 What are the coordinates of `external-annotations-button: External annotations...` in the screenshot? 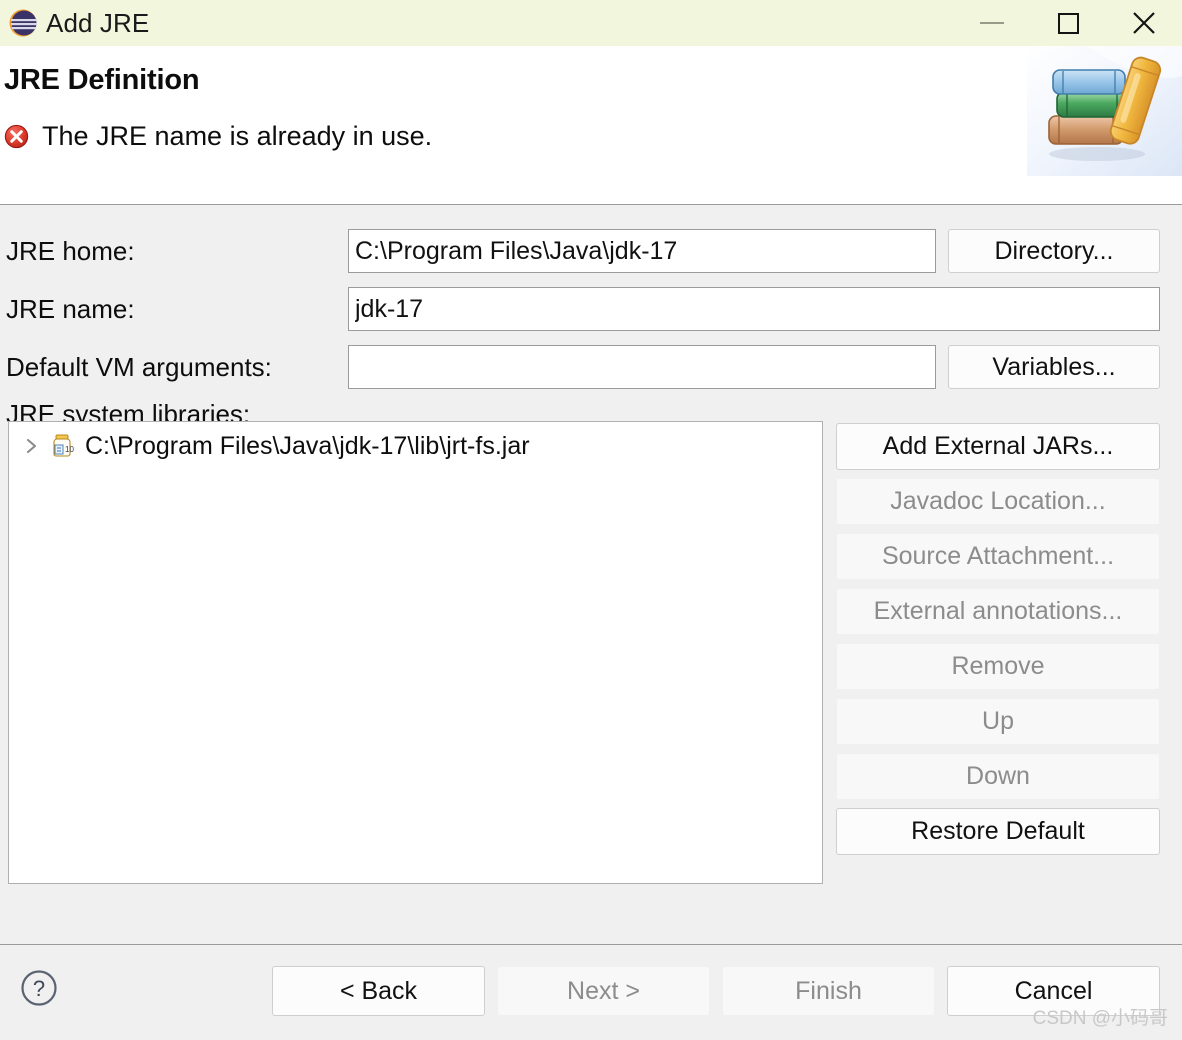 It's located at (998, 611).